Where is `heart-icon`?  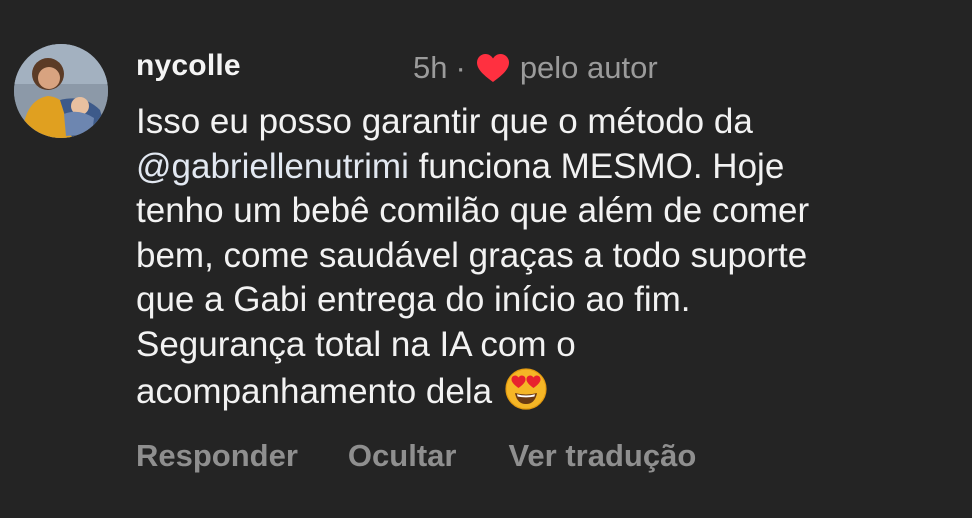 heart-icon is located at coordinates (493, 68).